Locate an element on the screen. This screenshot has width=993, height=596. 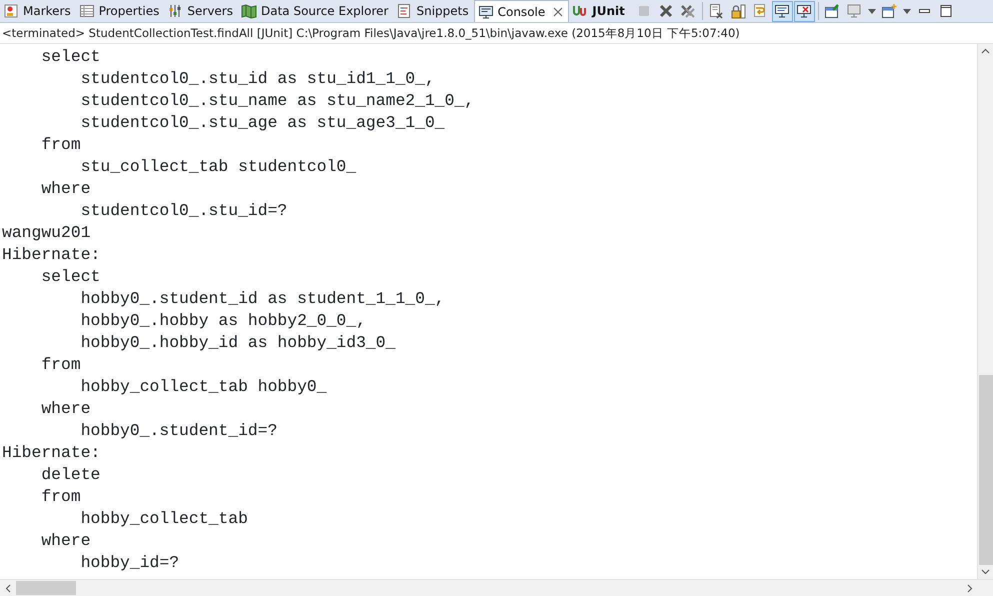
console-line: stu_collect_tab studentcol0_ is located at coordinates (219, 167).